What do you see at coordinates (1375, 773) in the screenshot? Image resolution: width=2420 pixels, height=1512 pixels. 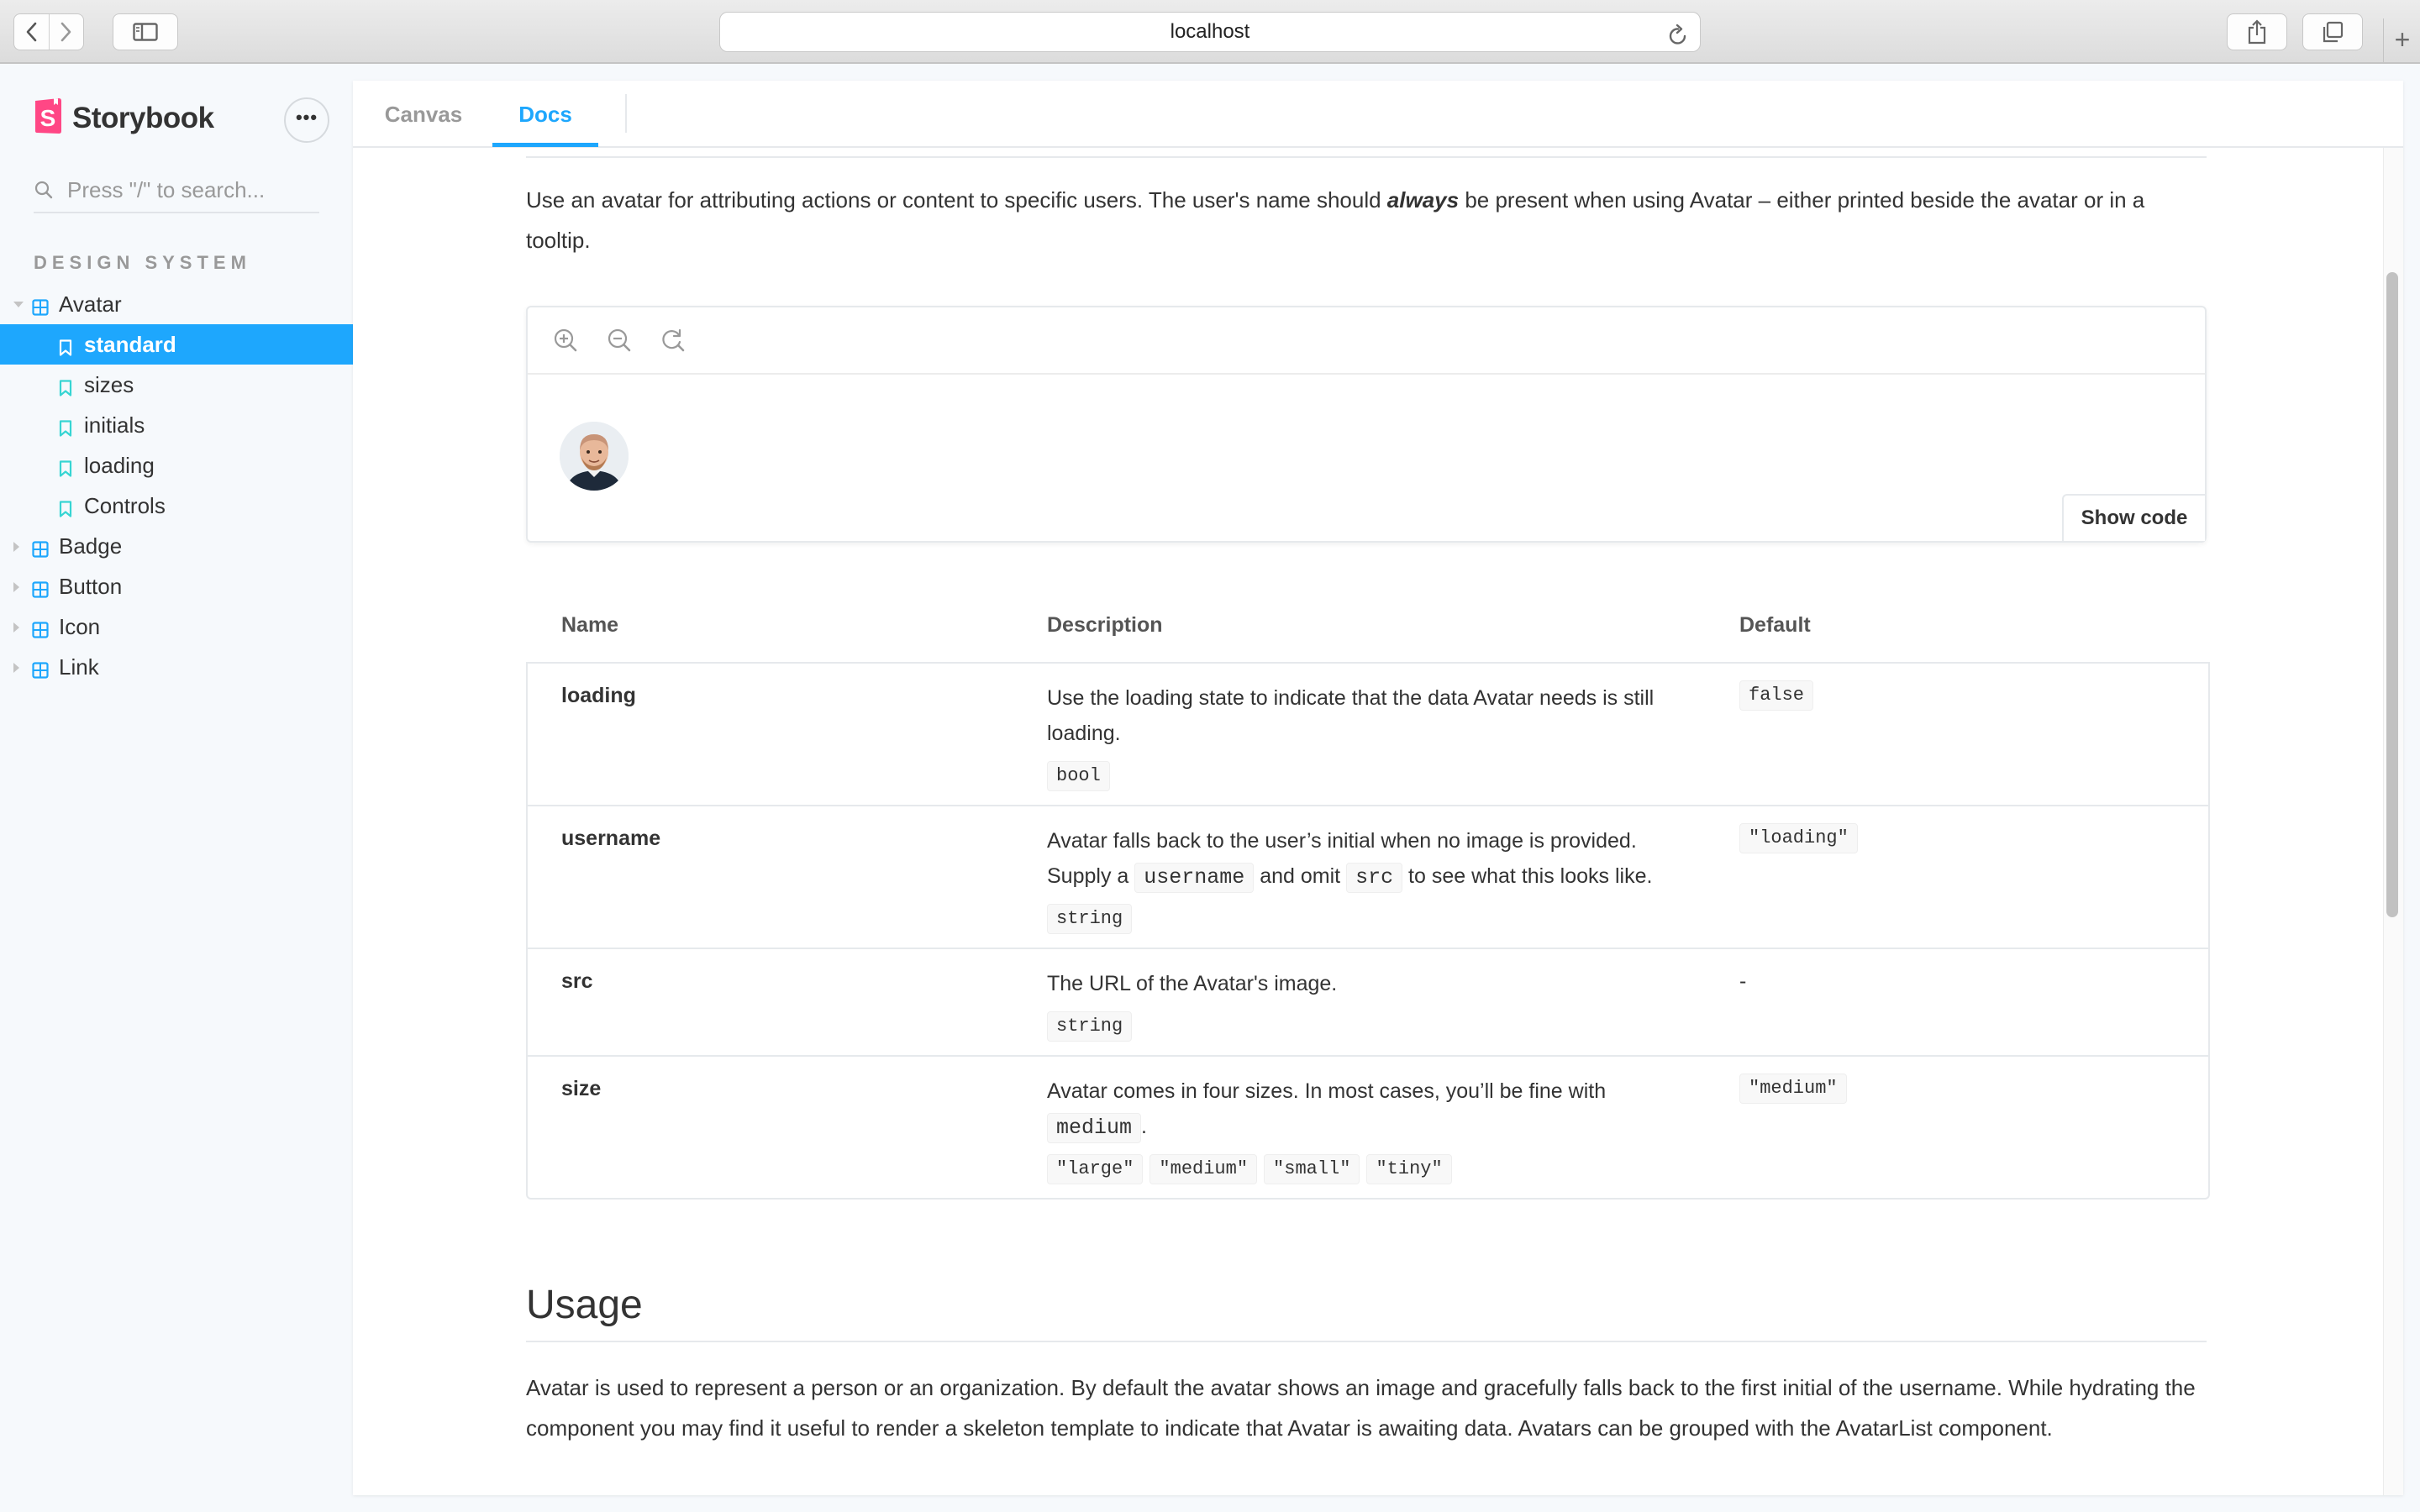 I see `prop-type: bool` at bounding box center [1375, 773].